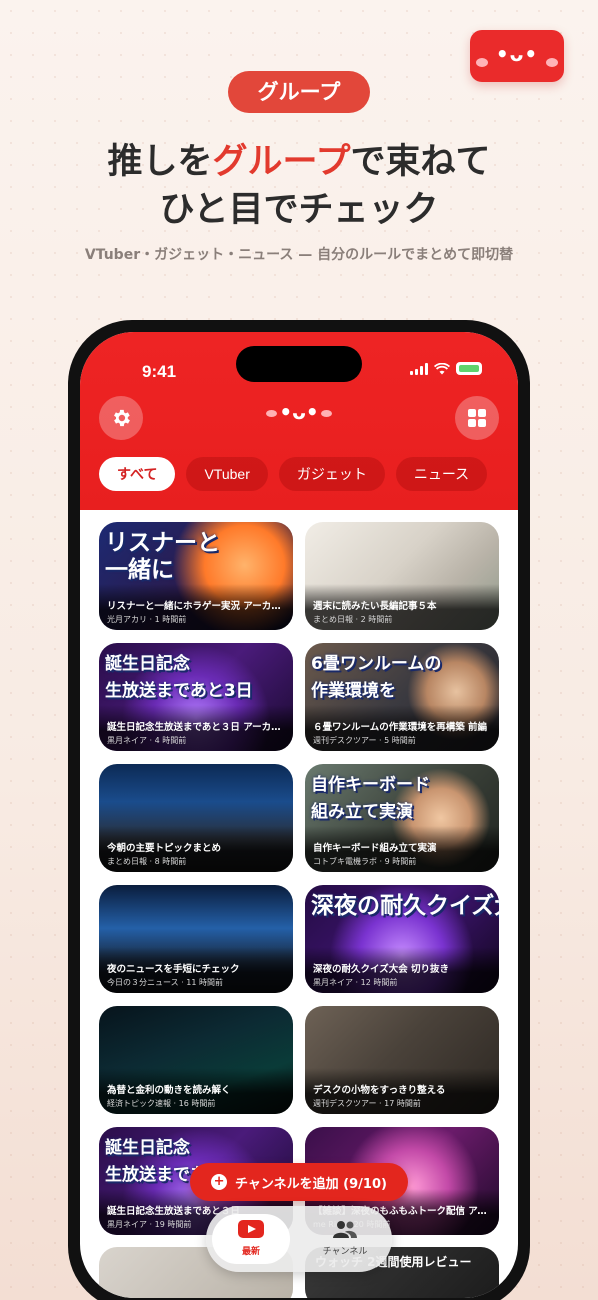  What do you see at coordinates (299, 364) in the screenshot?
I see `dynamic-island` at bounding box center [299, 364].